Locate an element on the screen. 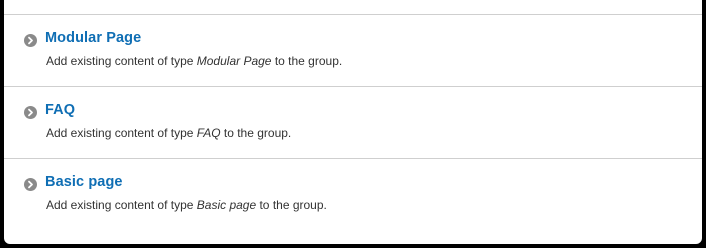 This screenshot has height=248, width=706. description-type: Modular Page is located at coordinates (234, 61).